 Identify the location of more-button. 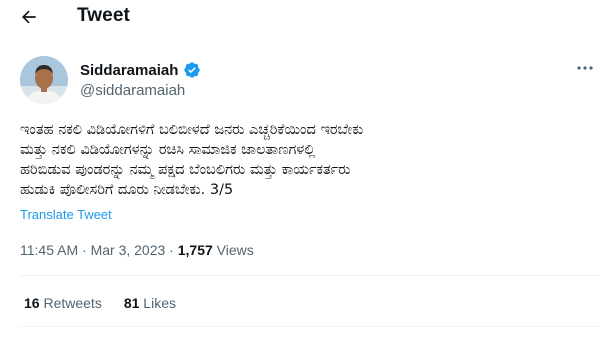
(585, 68).